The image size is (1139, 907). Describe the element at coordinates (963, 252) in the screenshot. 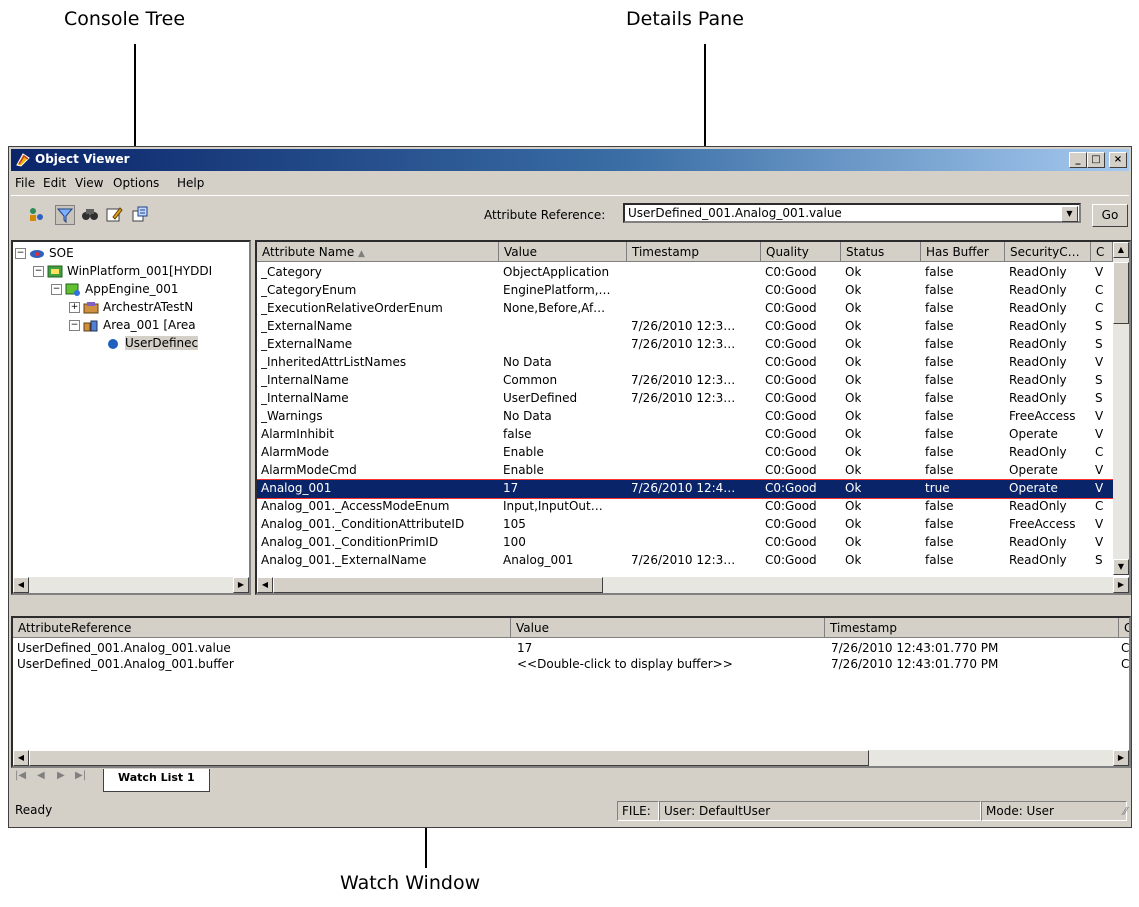

I see `col-has-buffer: Has Buffer` at that location.